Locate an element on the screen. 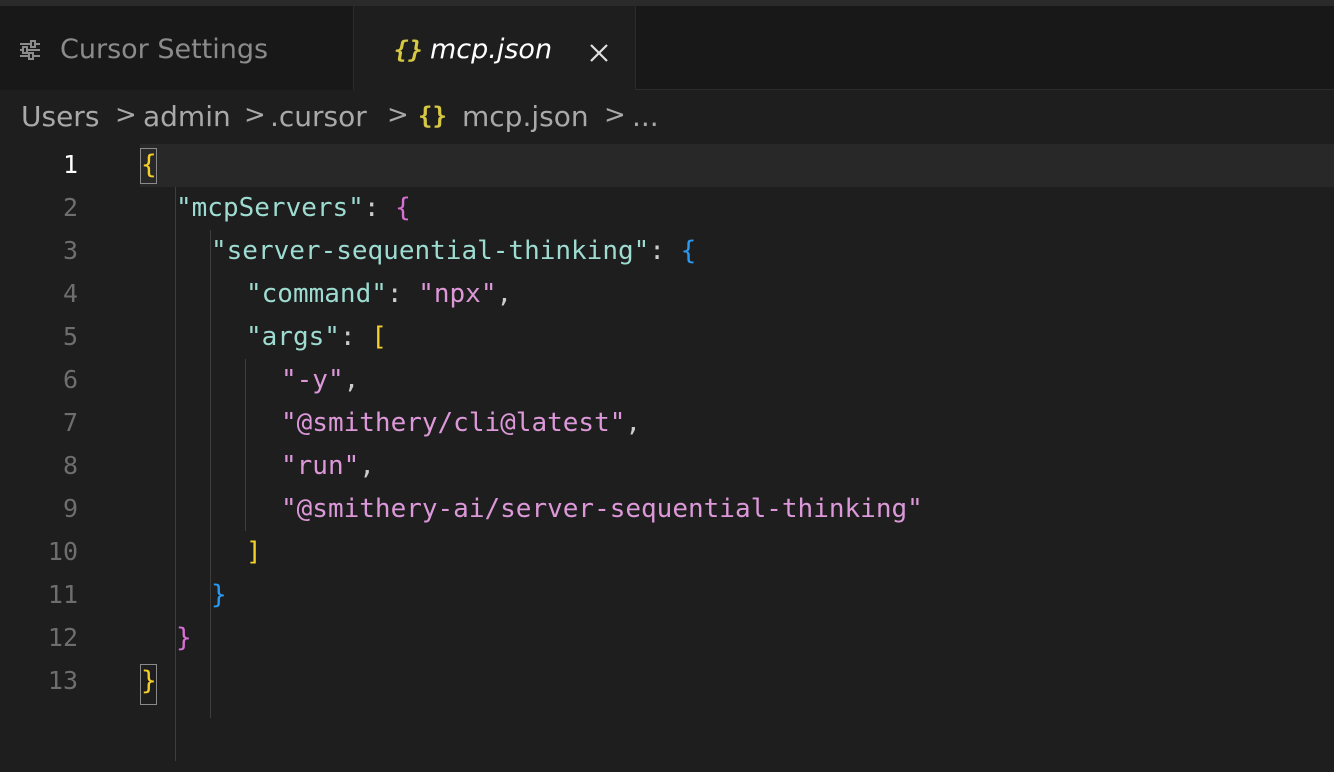 This screenshot has height=772, width=1334. breadcrumb-item-admin: admin is located at coordinates (187, 116).